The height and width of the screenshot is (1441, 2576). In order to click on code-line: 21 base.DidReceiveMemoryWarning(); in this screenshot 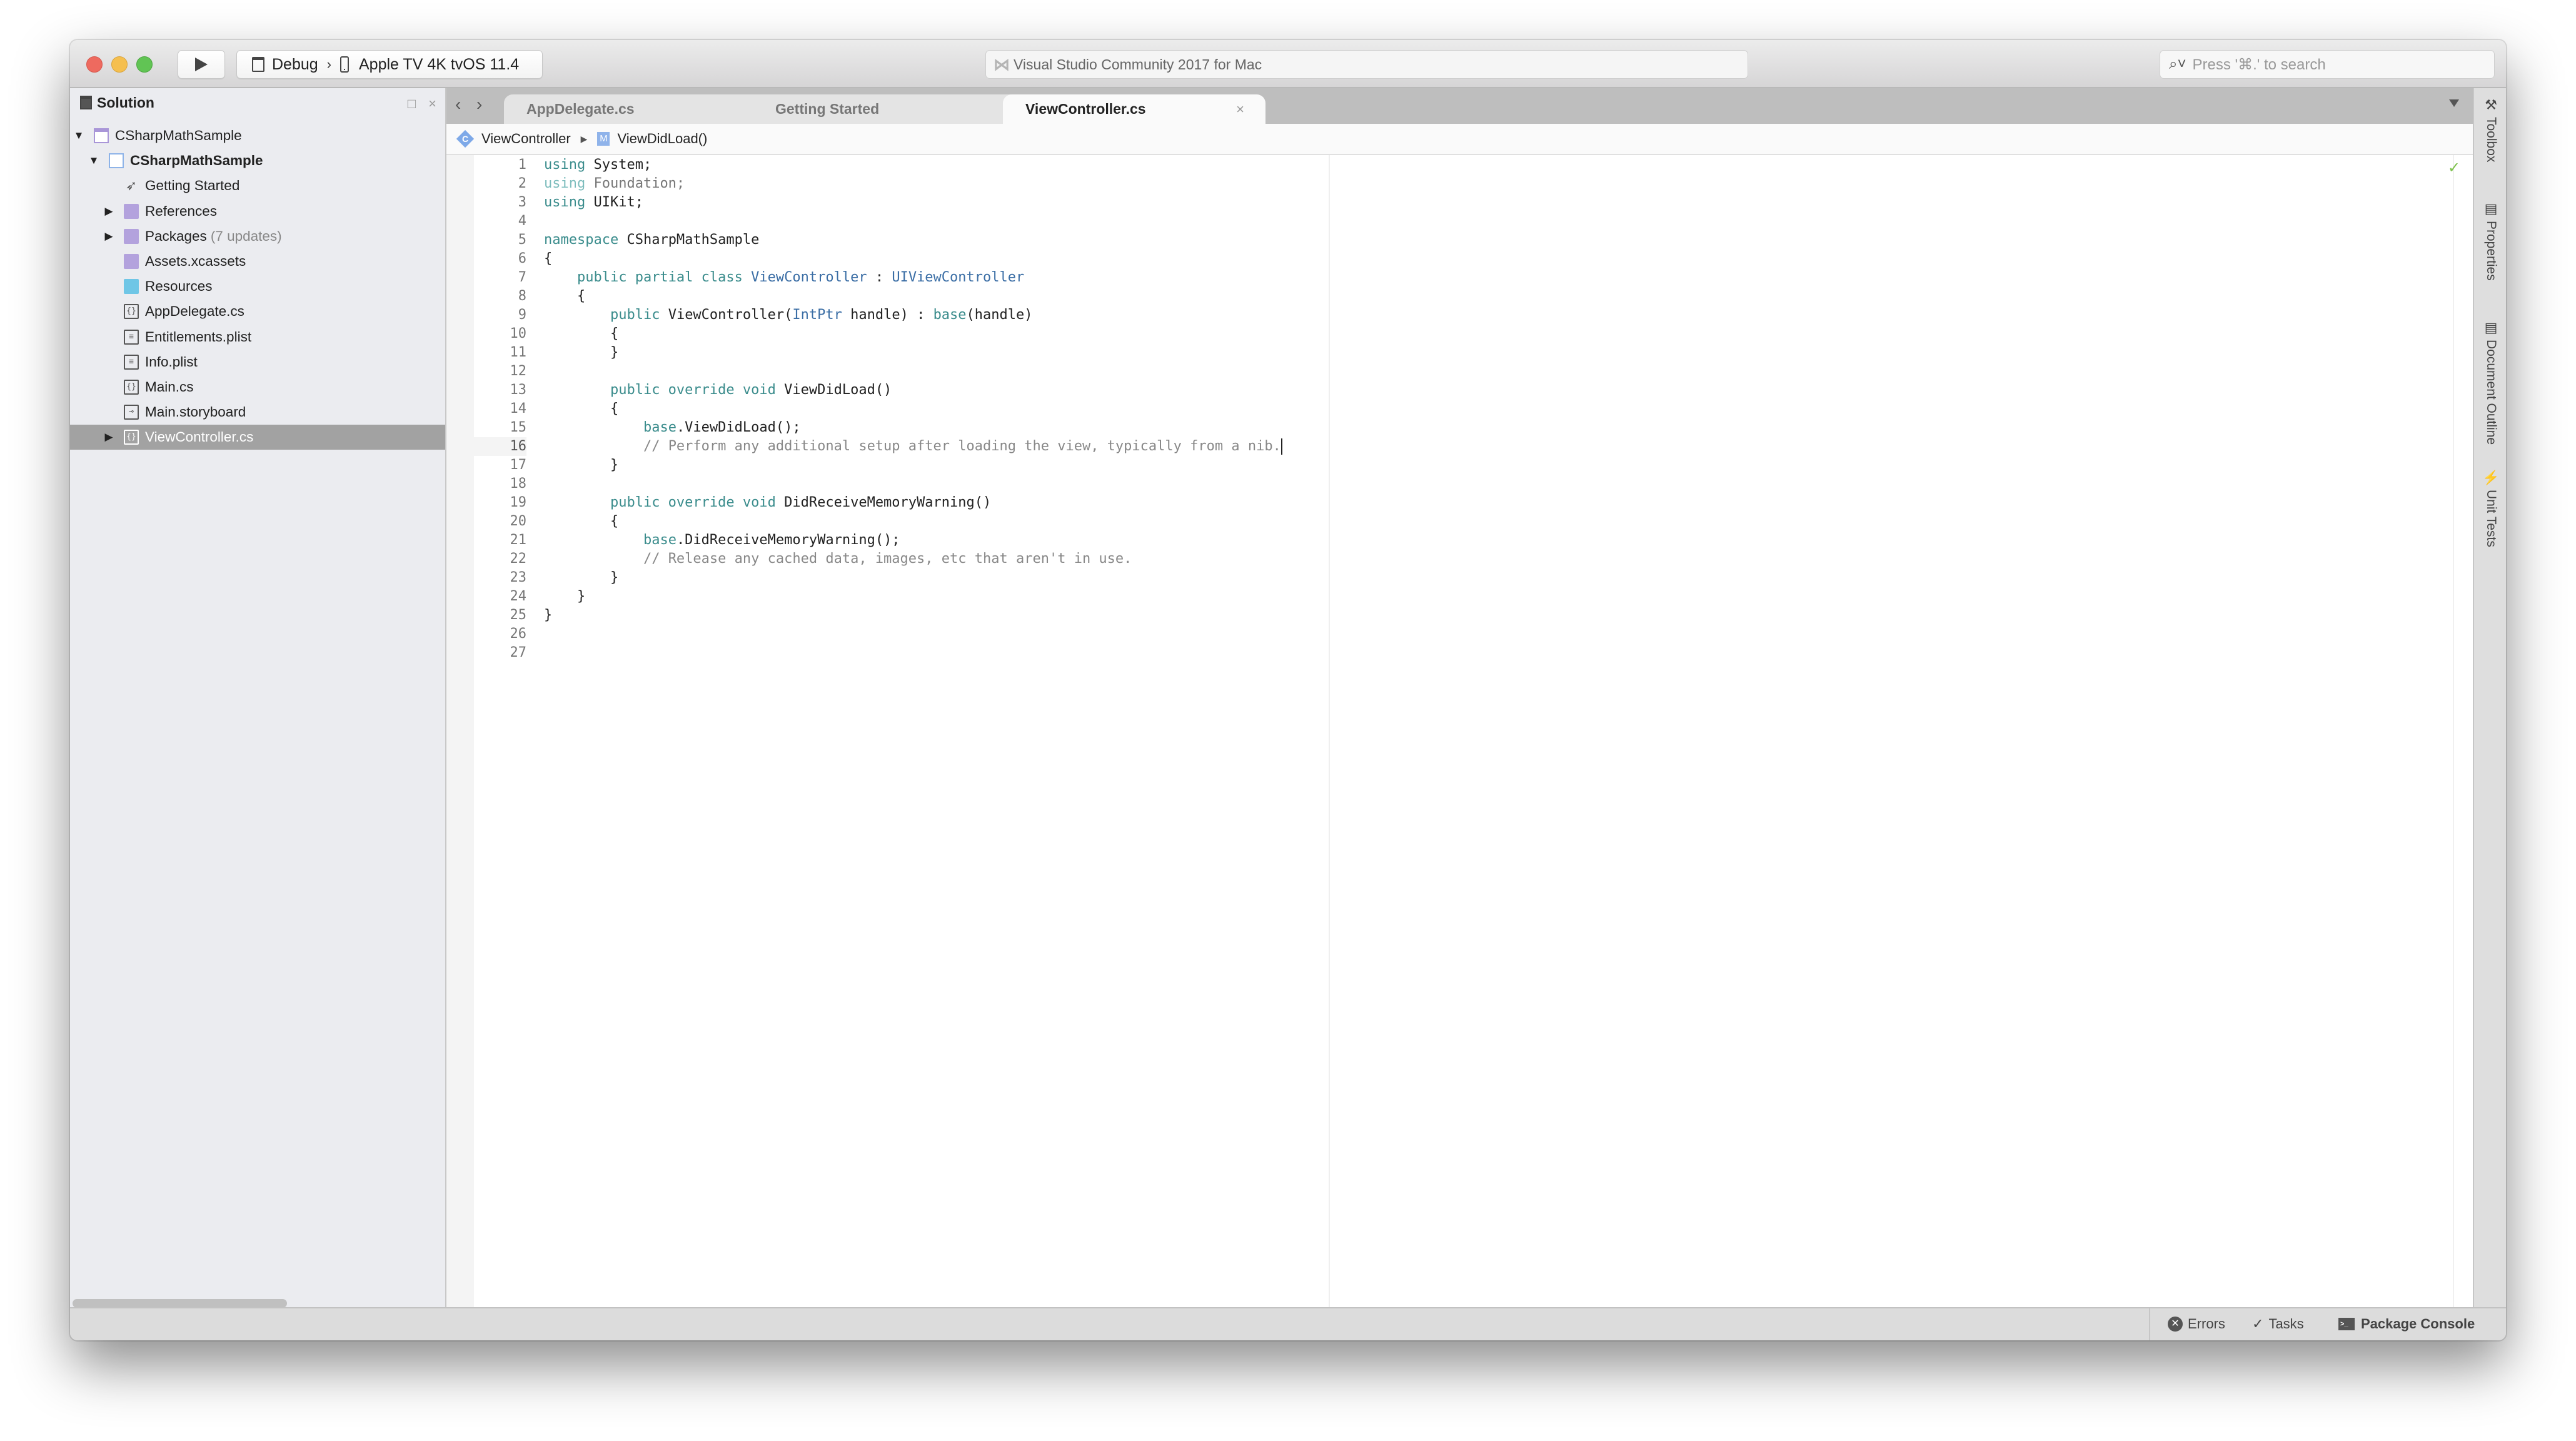, I will do `click(878, 540)`.